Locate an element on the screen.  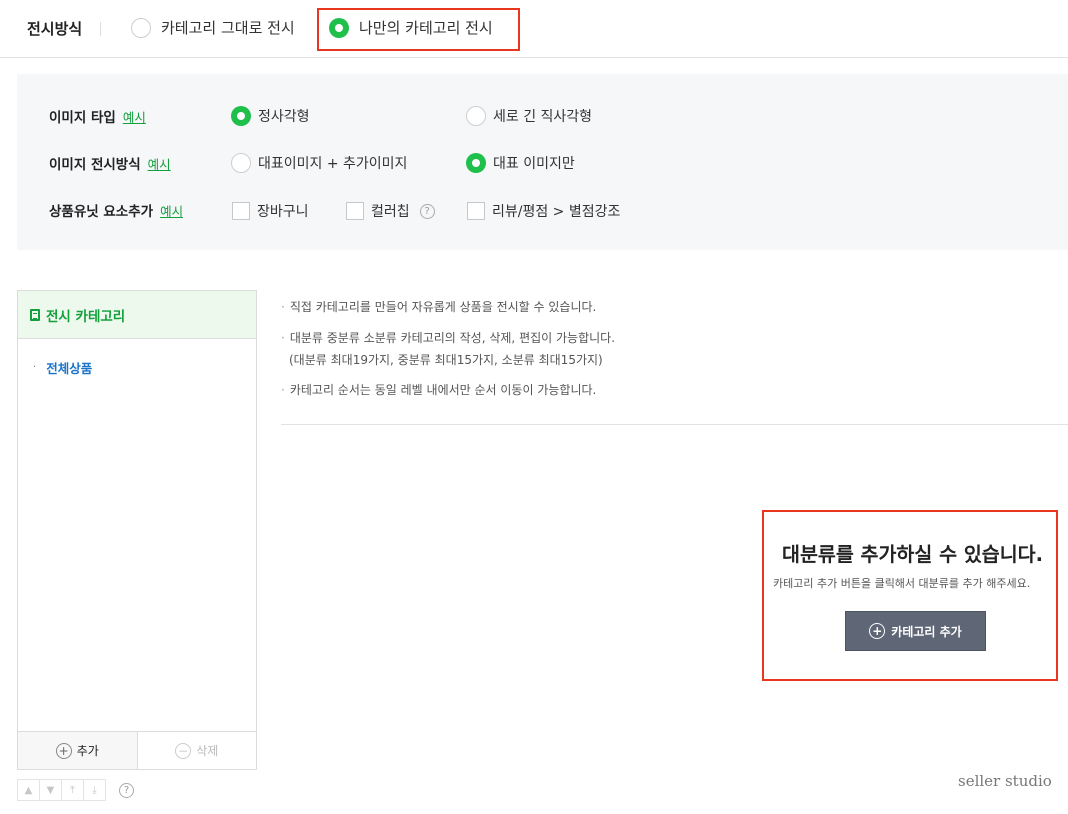
display-mode-option-default: 카테고리 그대로 전시 is located at coordinates (213, 27).